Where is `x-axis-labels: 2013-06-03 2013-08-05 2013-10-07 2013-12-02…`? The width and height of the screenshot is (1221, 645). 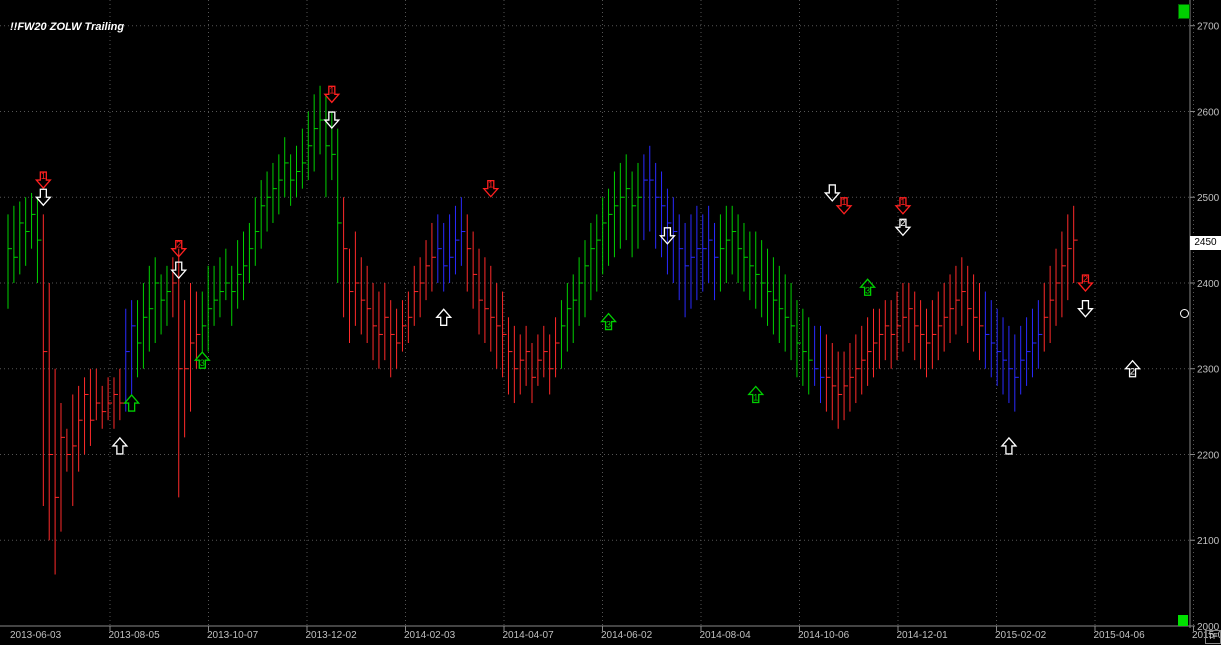
x-axis-labels: 2013-06-03 2013-08-05 2013-10-07 2013-12-02… is located at coordinates (615, 633).